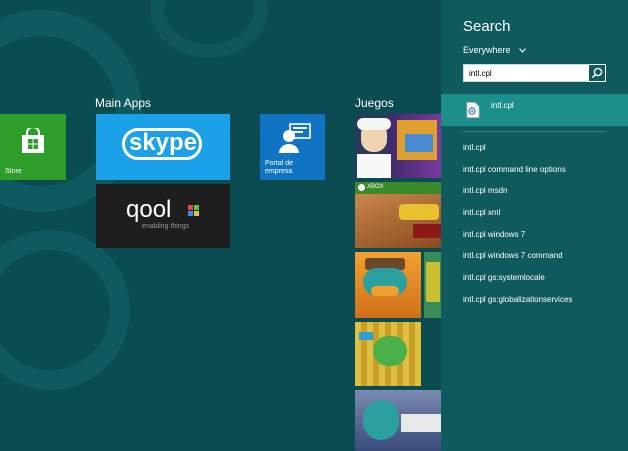  Describe the element at coordinates (149, 209) in the screenshot. I see `qool-logo-text: qool` at that location.